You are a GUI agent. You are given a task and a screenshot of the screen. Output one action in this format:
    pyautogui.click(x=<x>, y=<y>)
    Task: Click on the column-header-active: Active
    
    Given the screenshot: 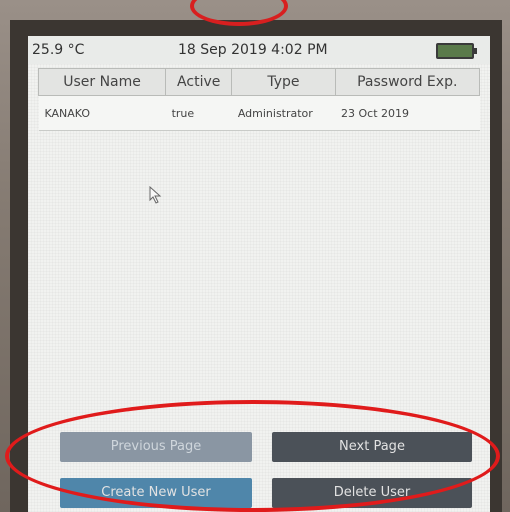 What is the action you would take?
    pyautogui.click(x=199, y=82)
    